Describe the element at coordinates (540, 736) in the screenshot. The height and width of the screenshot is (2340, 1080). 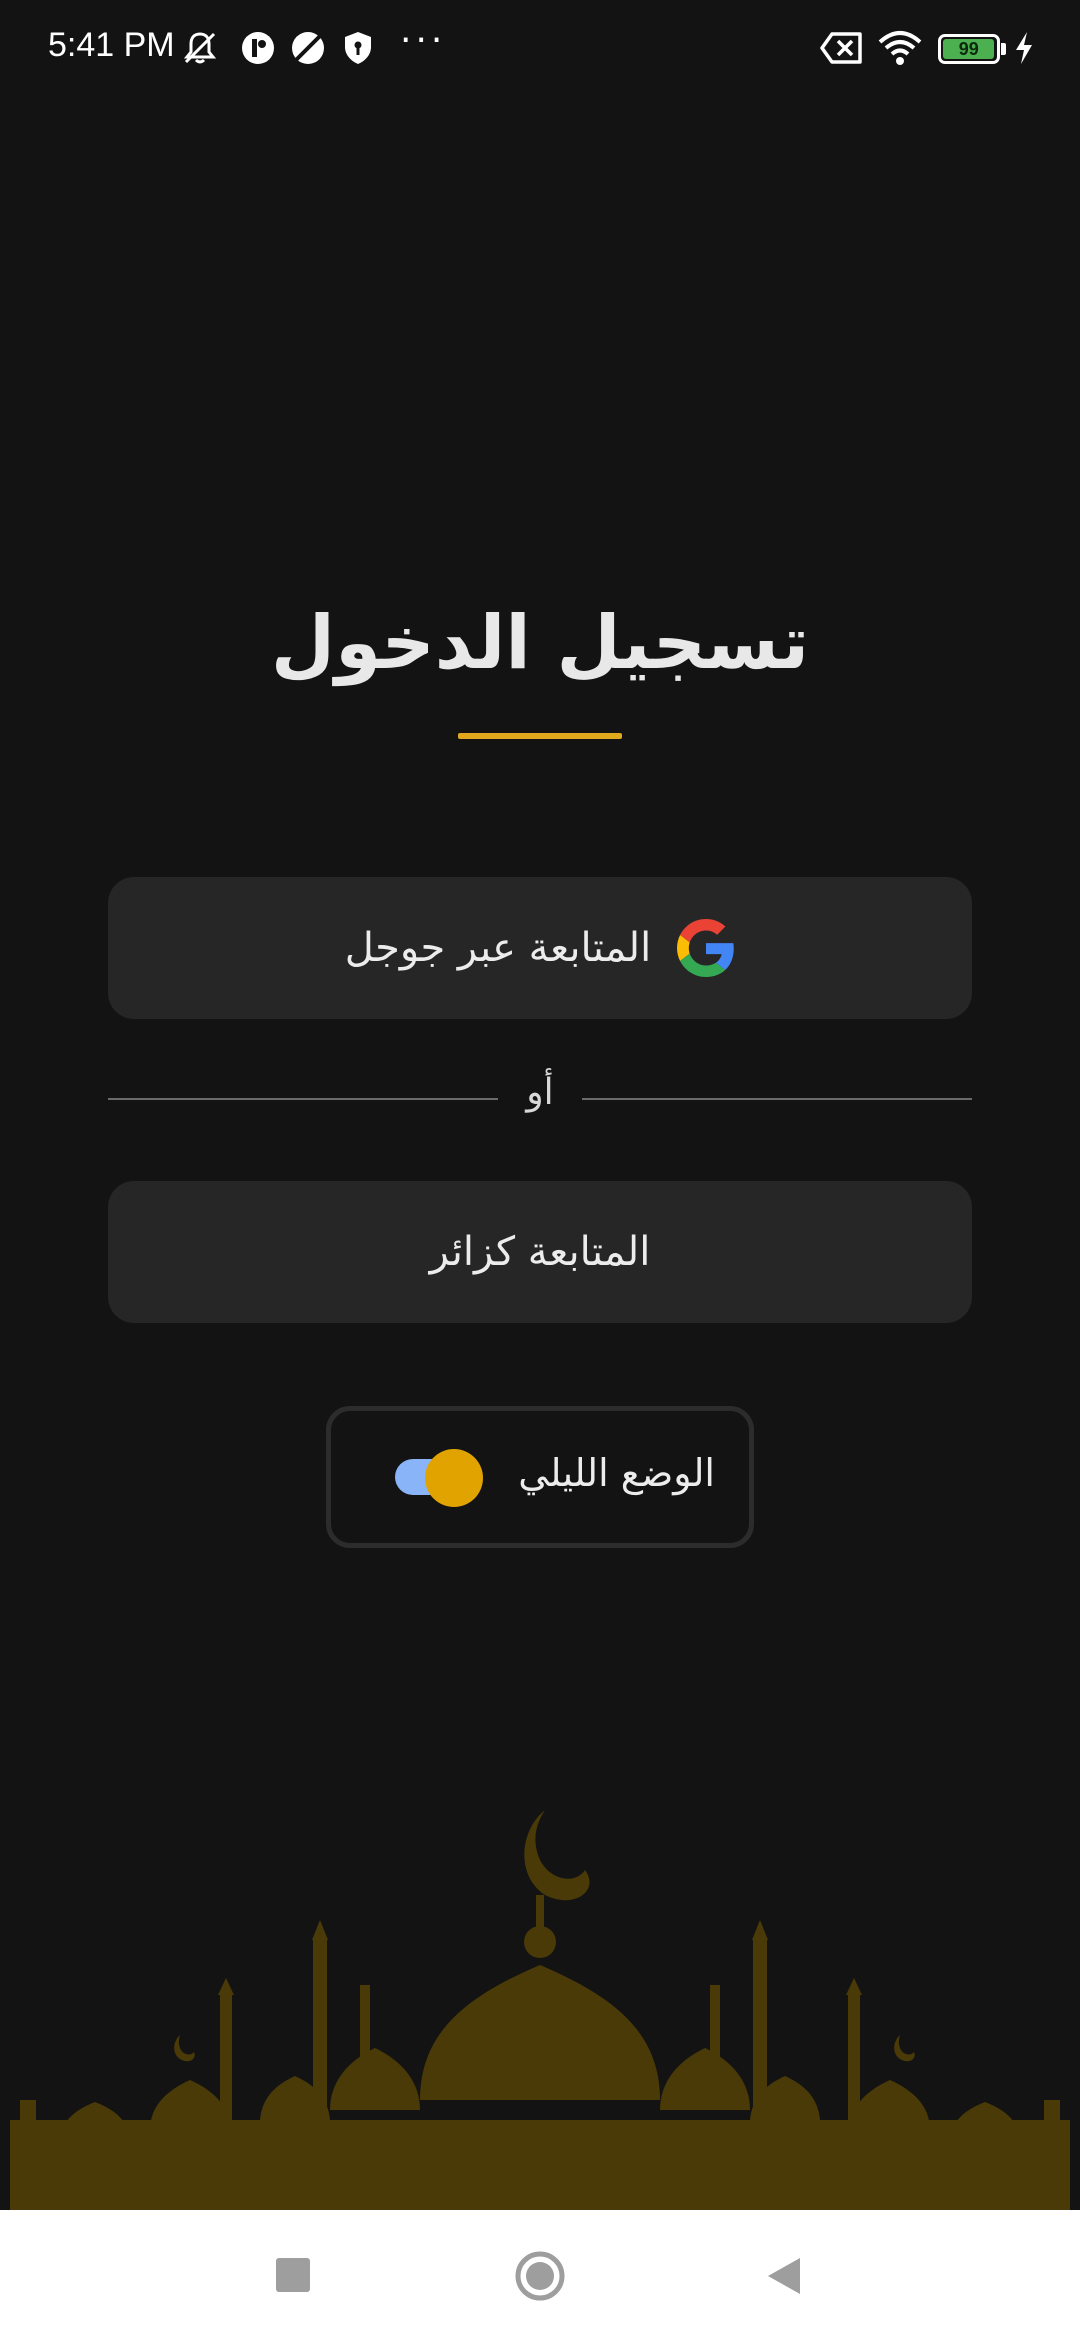
I see `title-underline` at that location.